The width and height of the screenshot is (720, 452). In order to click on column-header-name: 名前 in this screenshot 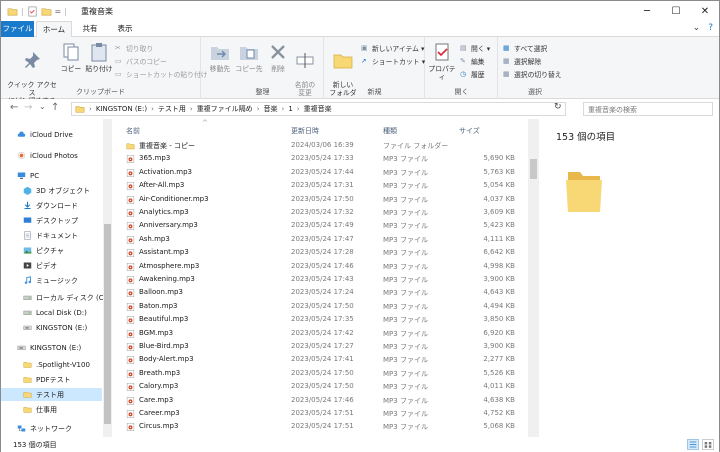, I will do `click(133, 131)`.